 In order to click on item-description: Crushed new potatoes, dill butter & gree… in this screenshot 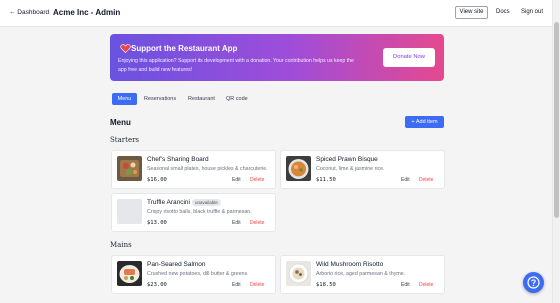, I will do `click(198, 274)`.